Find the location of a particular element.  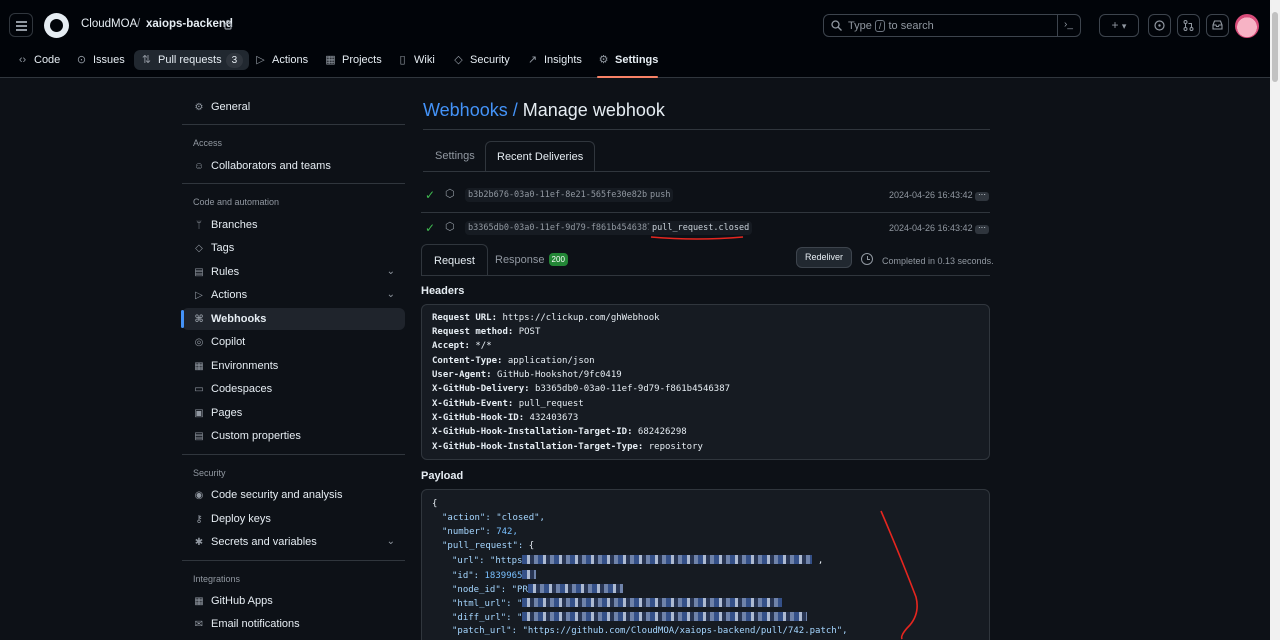

sidebar-item-actions: ▷ Actions ⌄ is located at coordinates (293, 295).